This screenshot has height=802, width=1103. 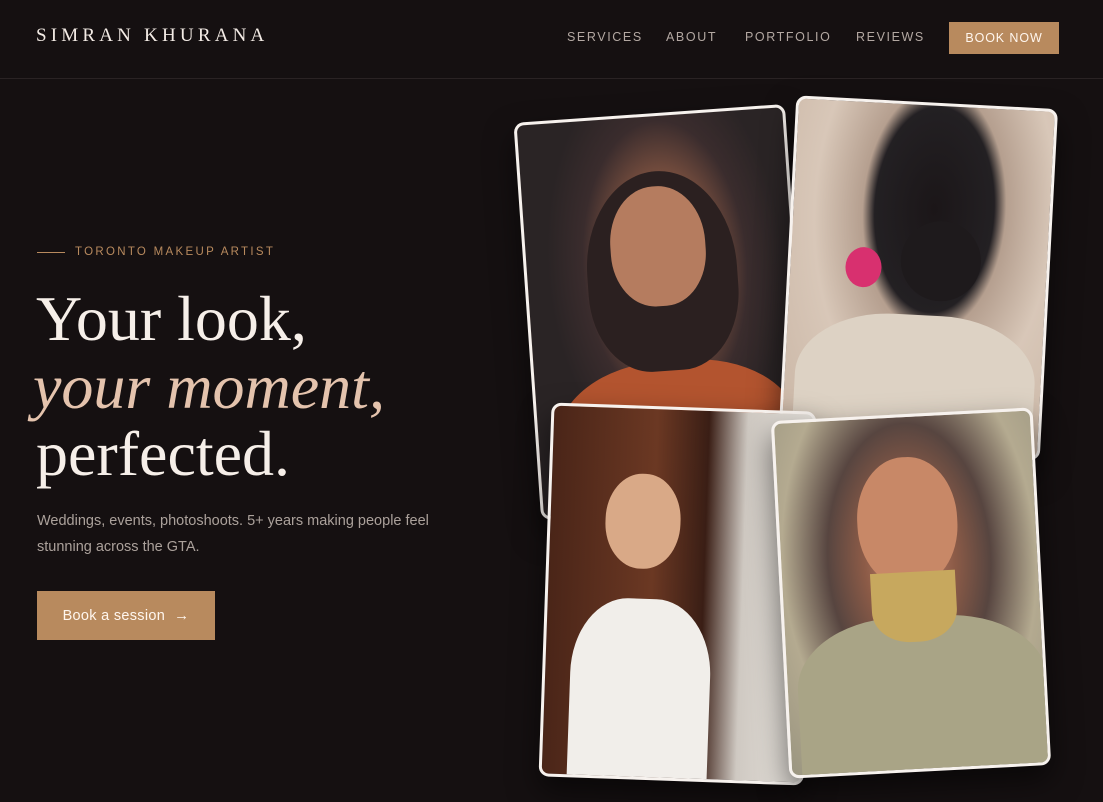 What do you see at coordinates (163, 453) in the screenshot?
I see `headline-line-3: perfected.` at bounding box center [163, 453].